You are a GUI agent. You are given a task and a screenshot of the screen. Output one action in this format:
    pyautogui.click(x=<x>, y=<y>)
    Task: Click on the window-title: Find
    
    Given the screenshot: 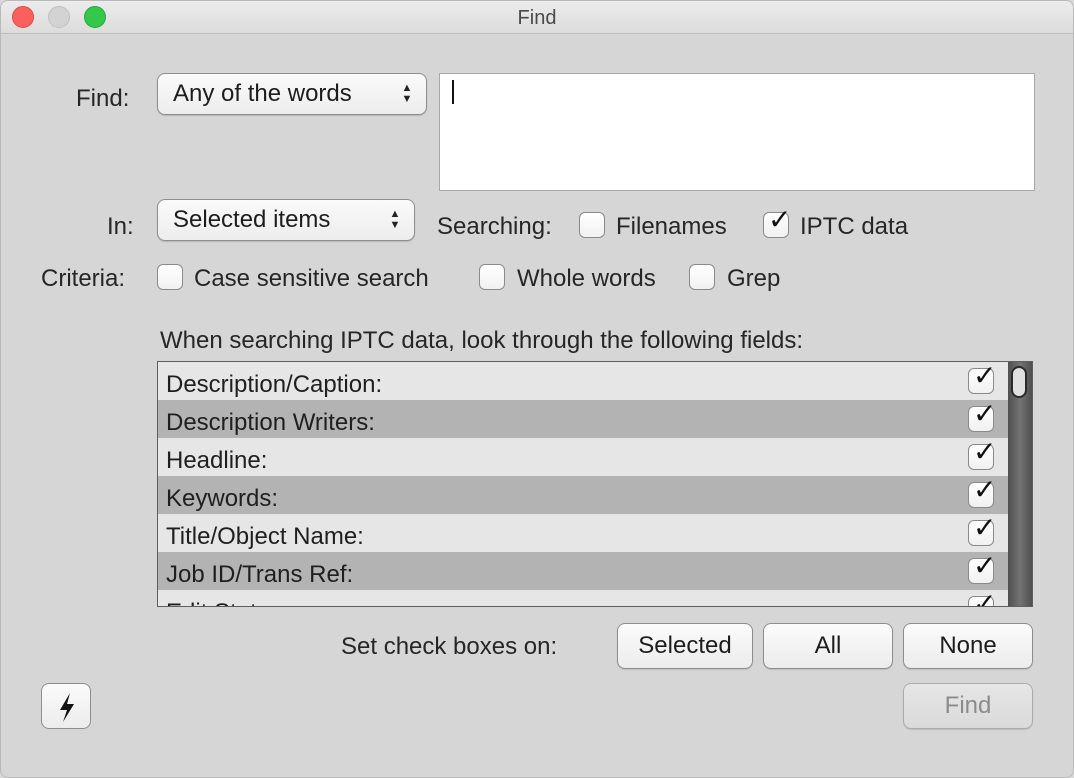 What is the action you would take?
    pyautogui.click(x=537, y=18)
    